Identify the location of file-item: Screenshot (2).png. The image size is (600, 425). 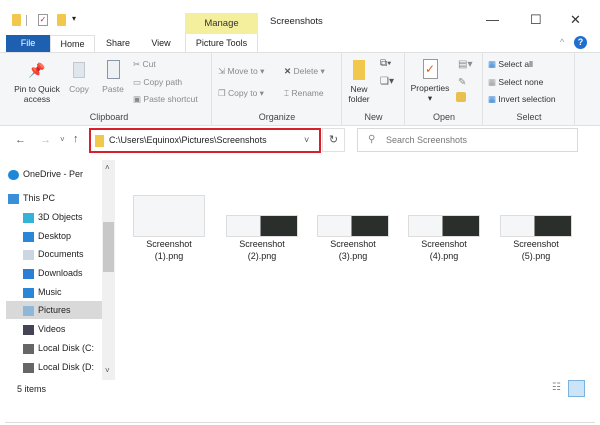
(262, 250).